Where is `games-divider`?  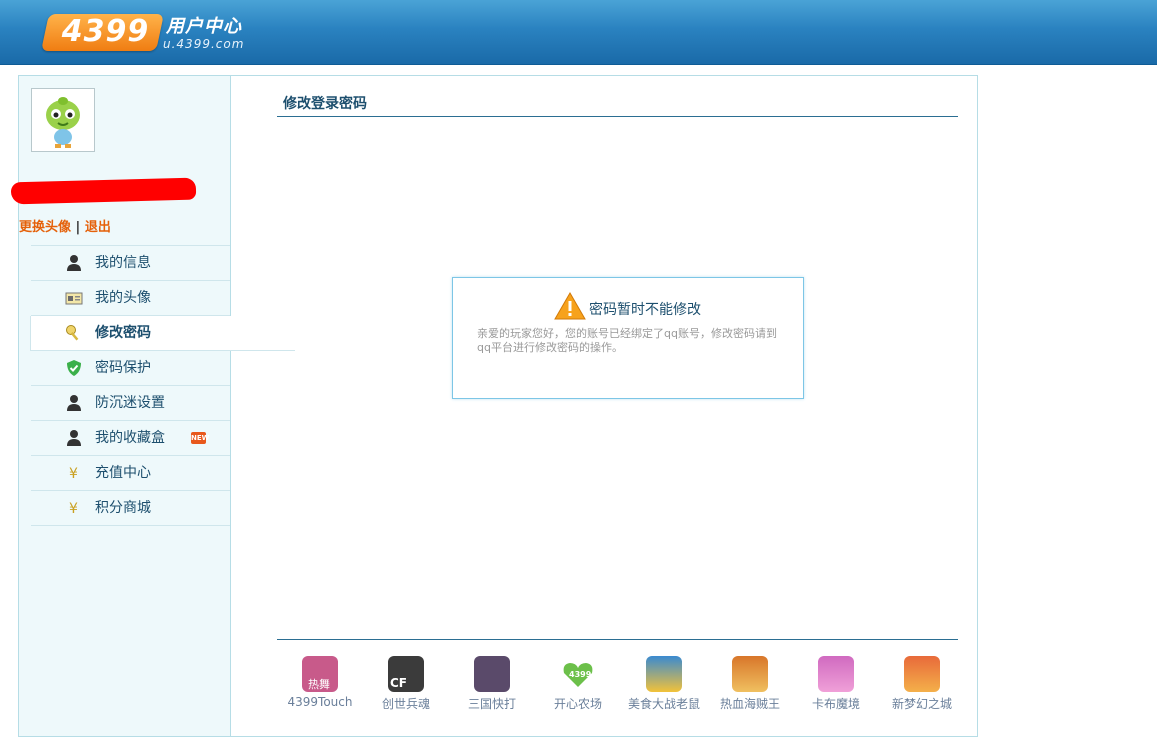
games-divider is located at coordinates (617, 639).